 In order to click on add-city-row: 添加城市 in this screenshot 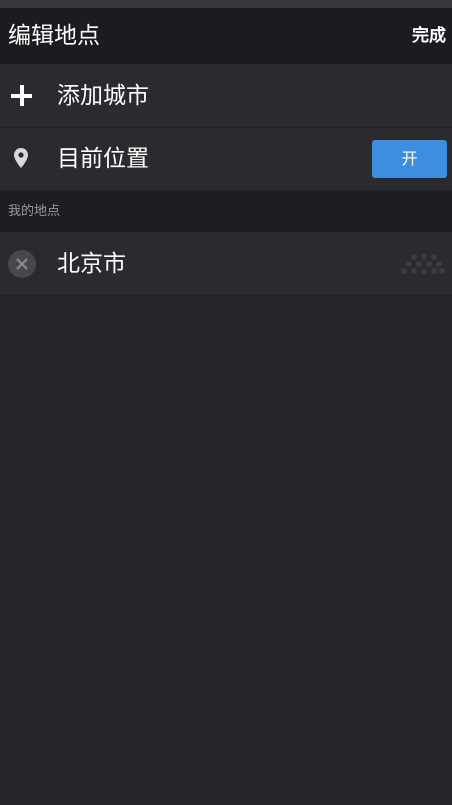, I will do `click(226, 96)`.